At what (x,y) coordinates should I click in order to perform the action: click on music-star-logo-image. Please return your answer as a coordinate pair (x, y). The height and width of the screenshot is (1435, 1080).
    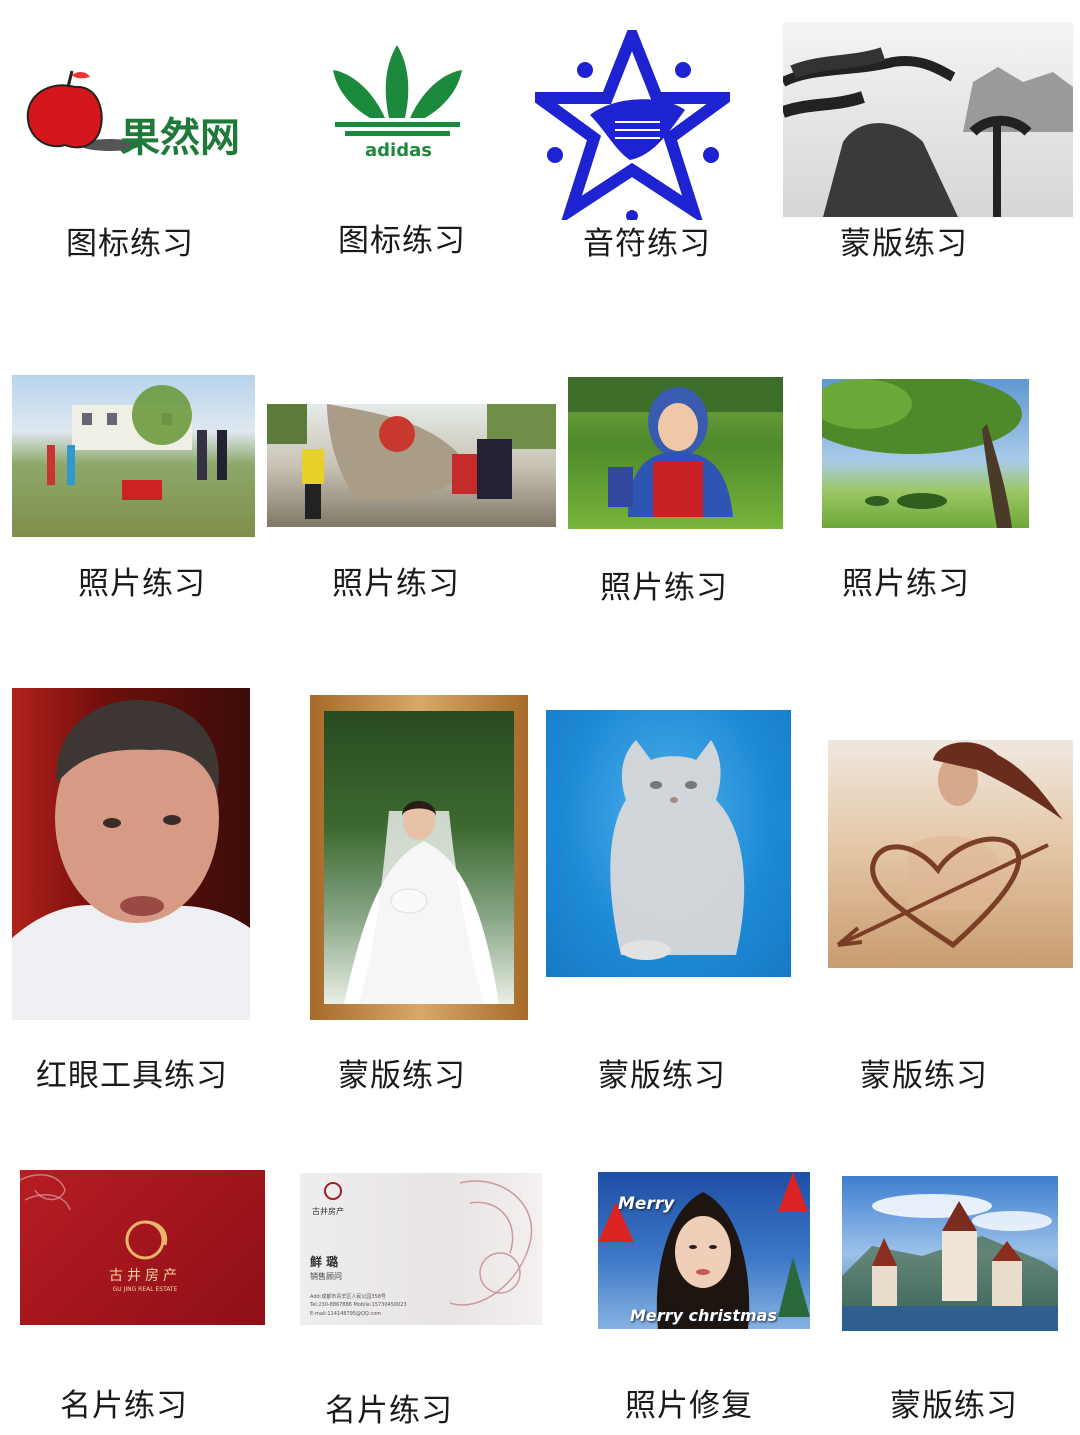
    Looking at the image, I should click on (632, 125).